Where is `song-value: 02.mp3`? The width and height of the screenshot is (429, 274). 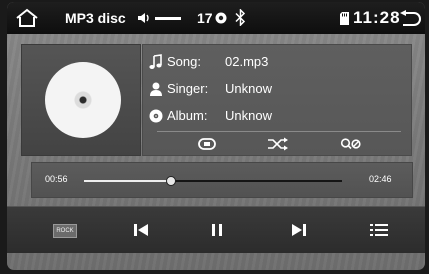
song-value: 02.mp3 is located at coordinates (247, 61).